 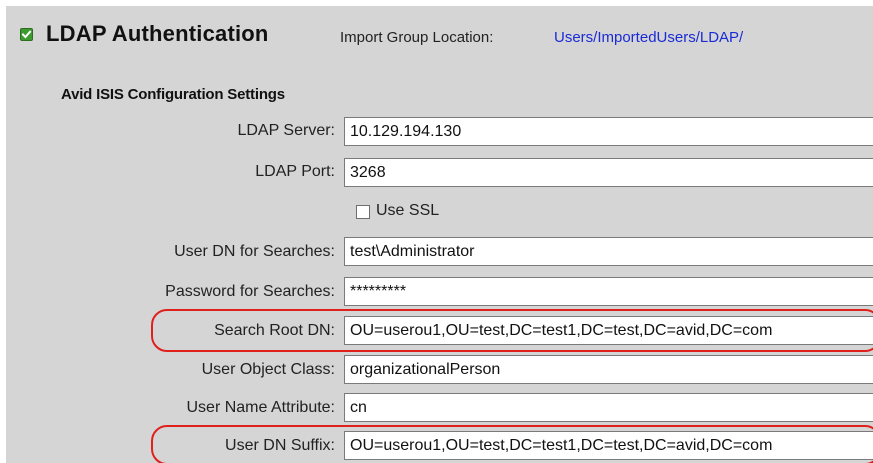 What do you see at coordinates (173, 94) in the screenshot?
I see `section-title: Avid ISIS Configuration Settings` at bounding box center [173, 94].